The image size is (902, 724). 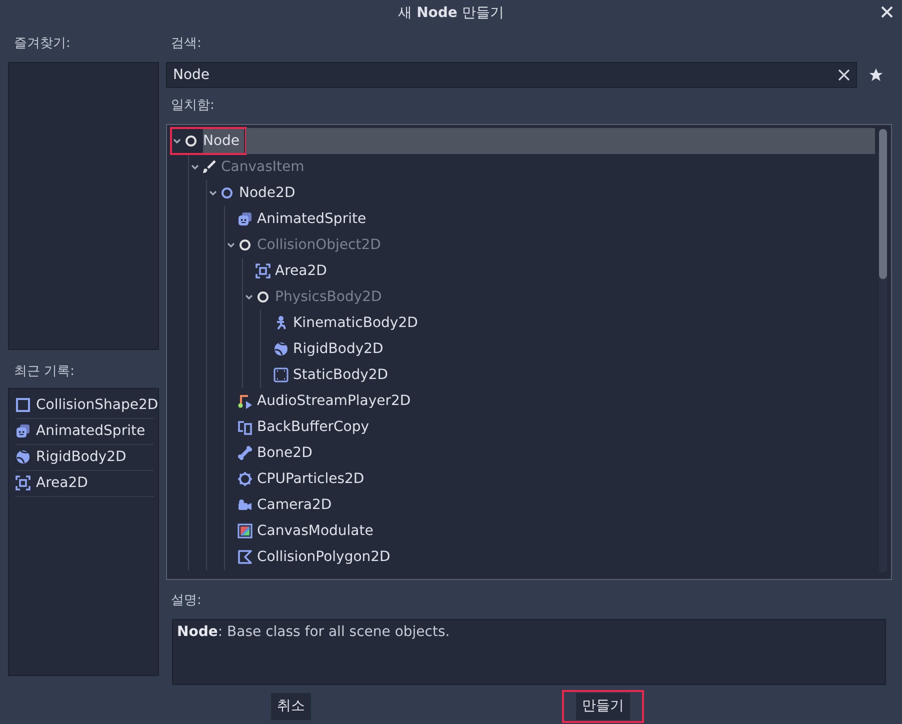 I want to click on music-icon, so click(x=245, y=400).